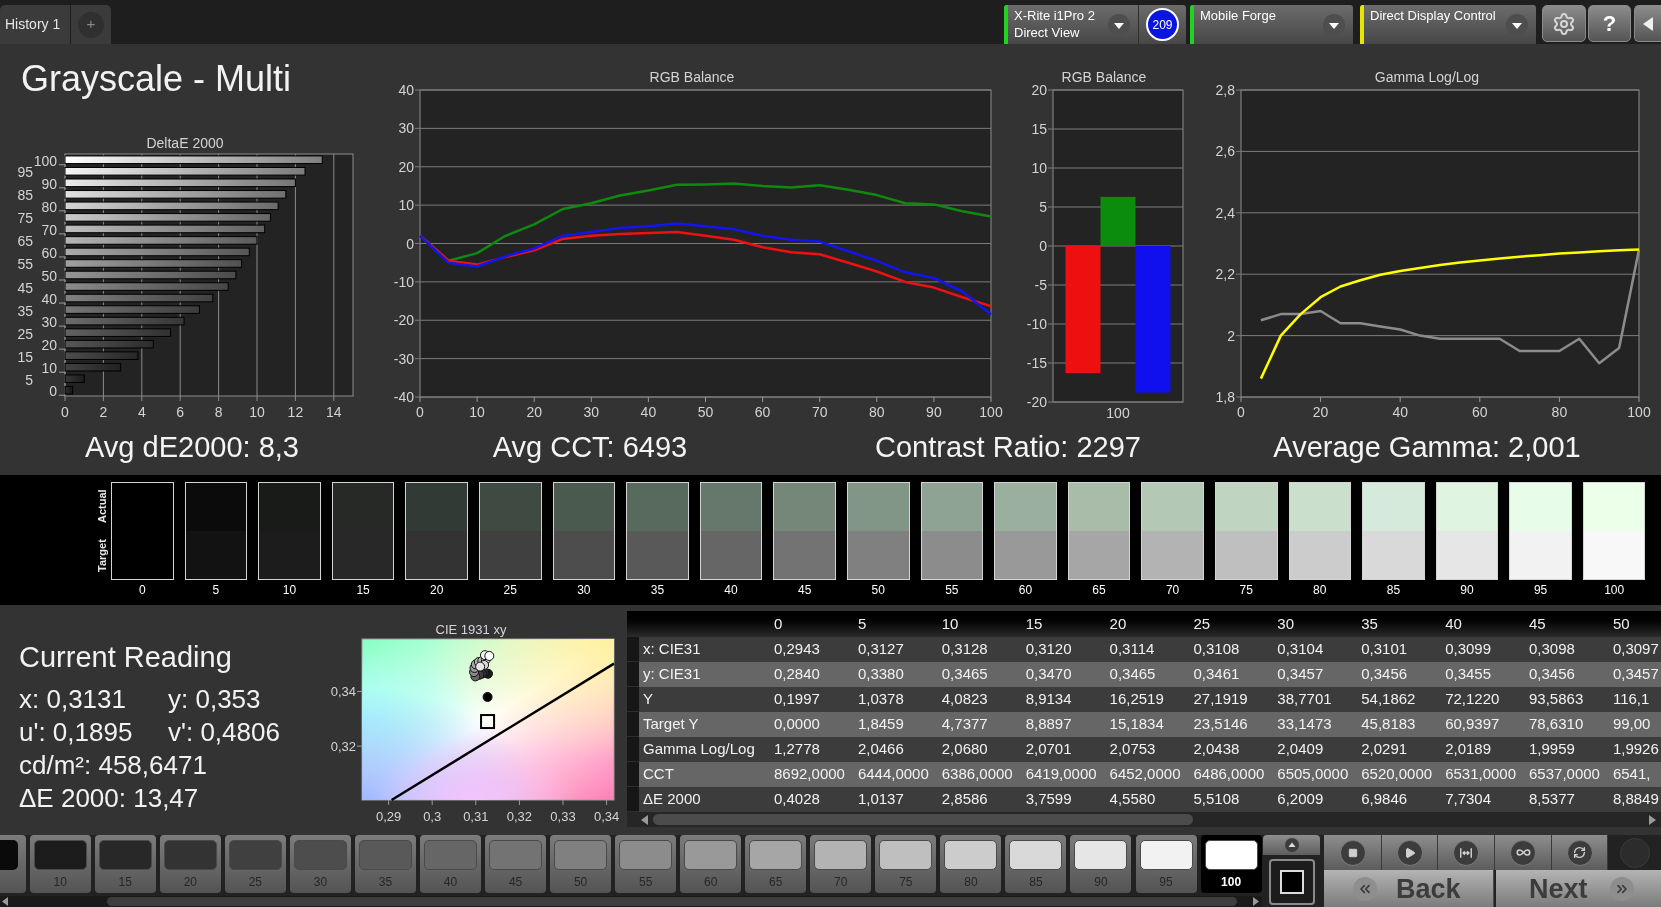  What do you see at coordinates (142, 590) in the screenshot?
I see `swatch-label: 0` at bounding box center [142, 590].